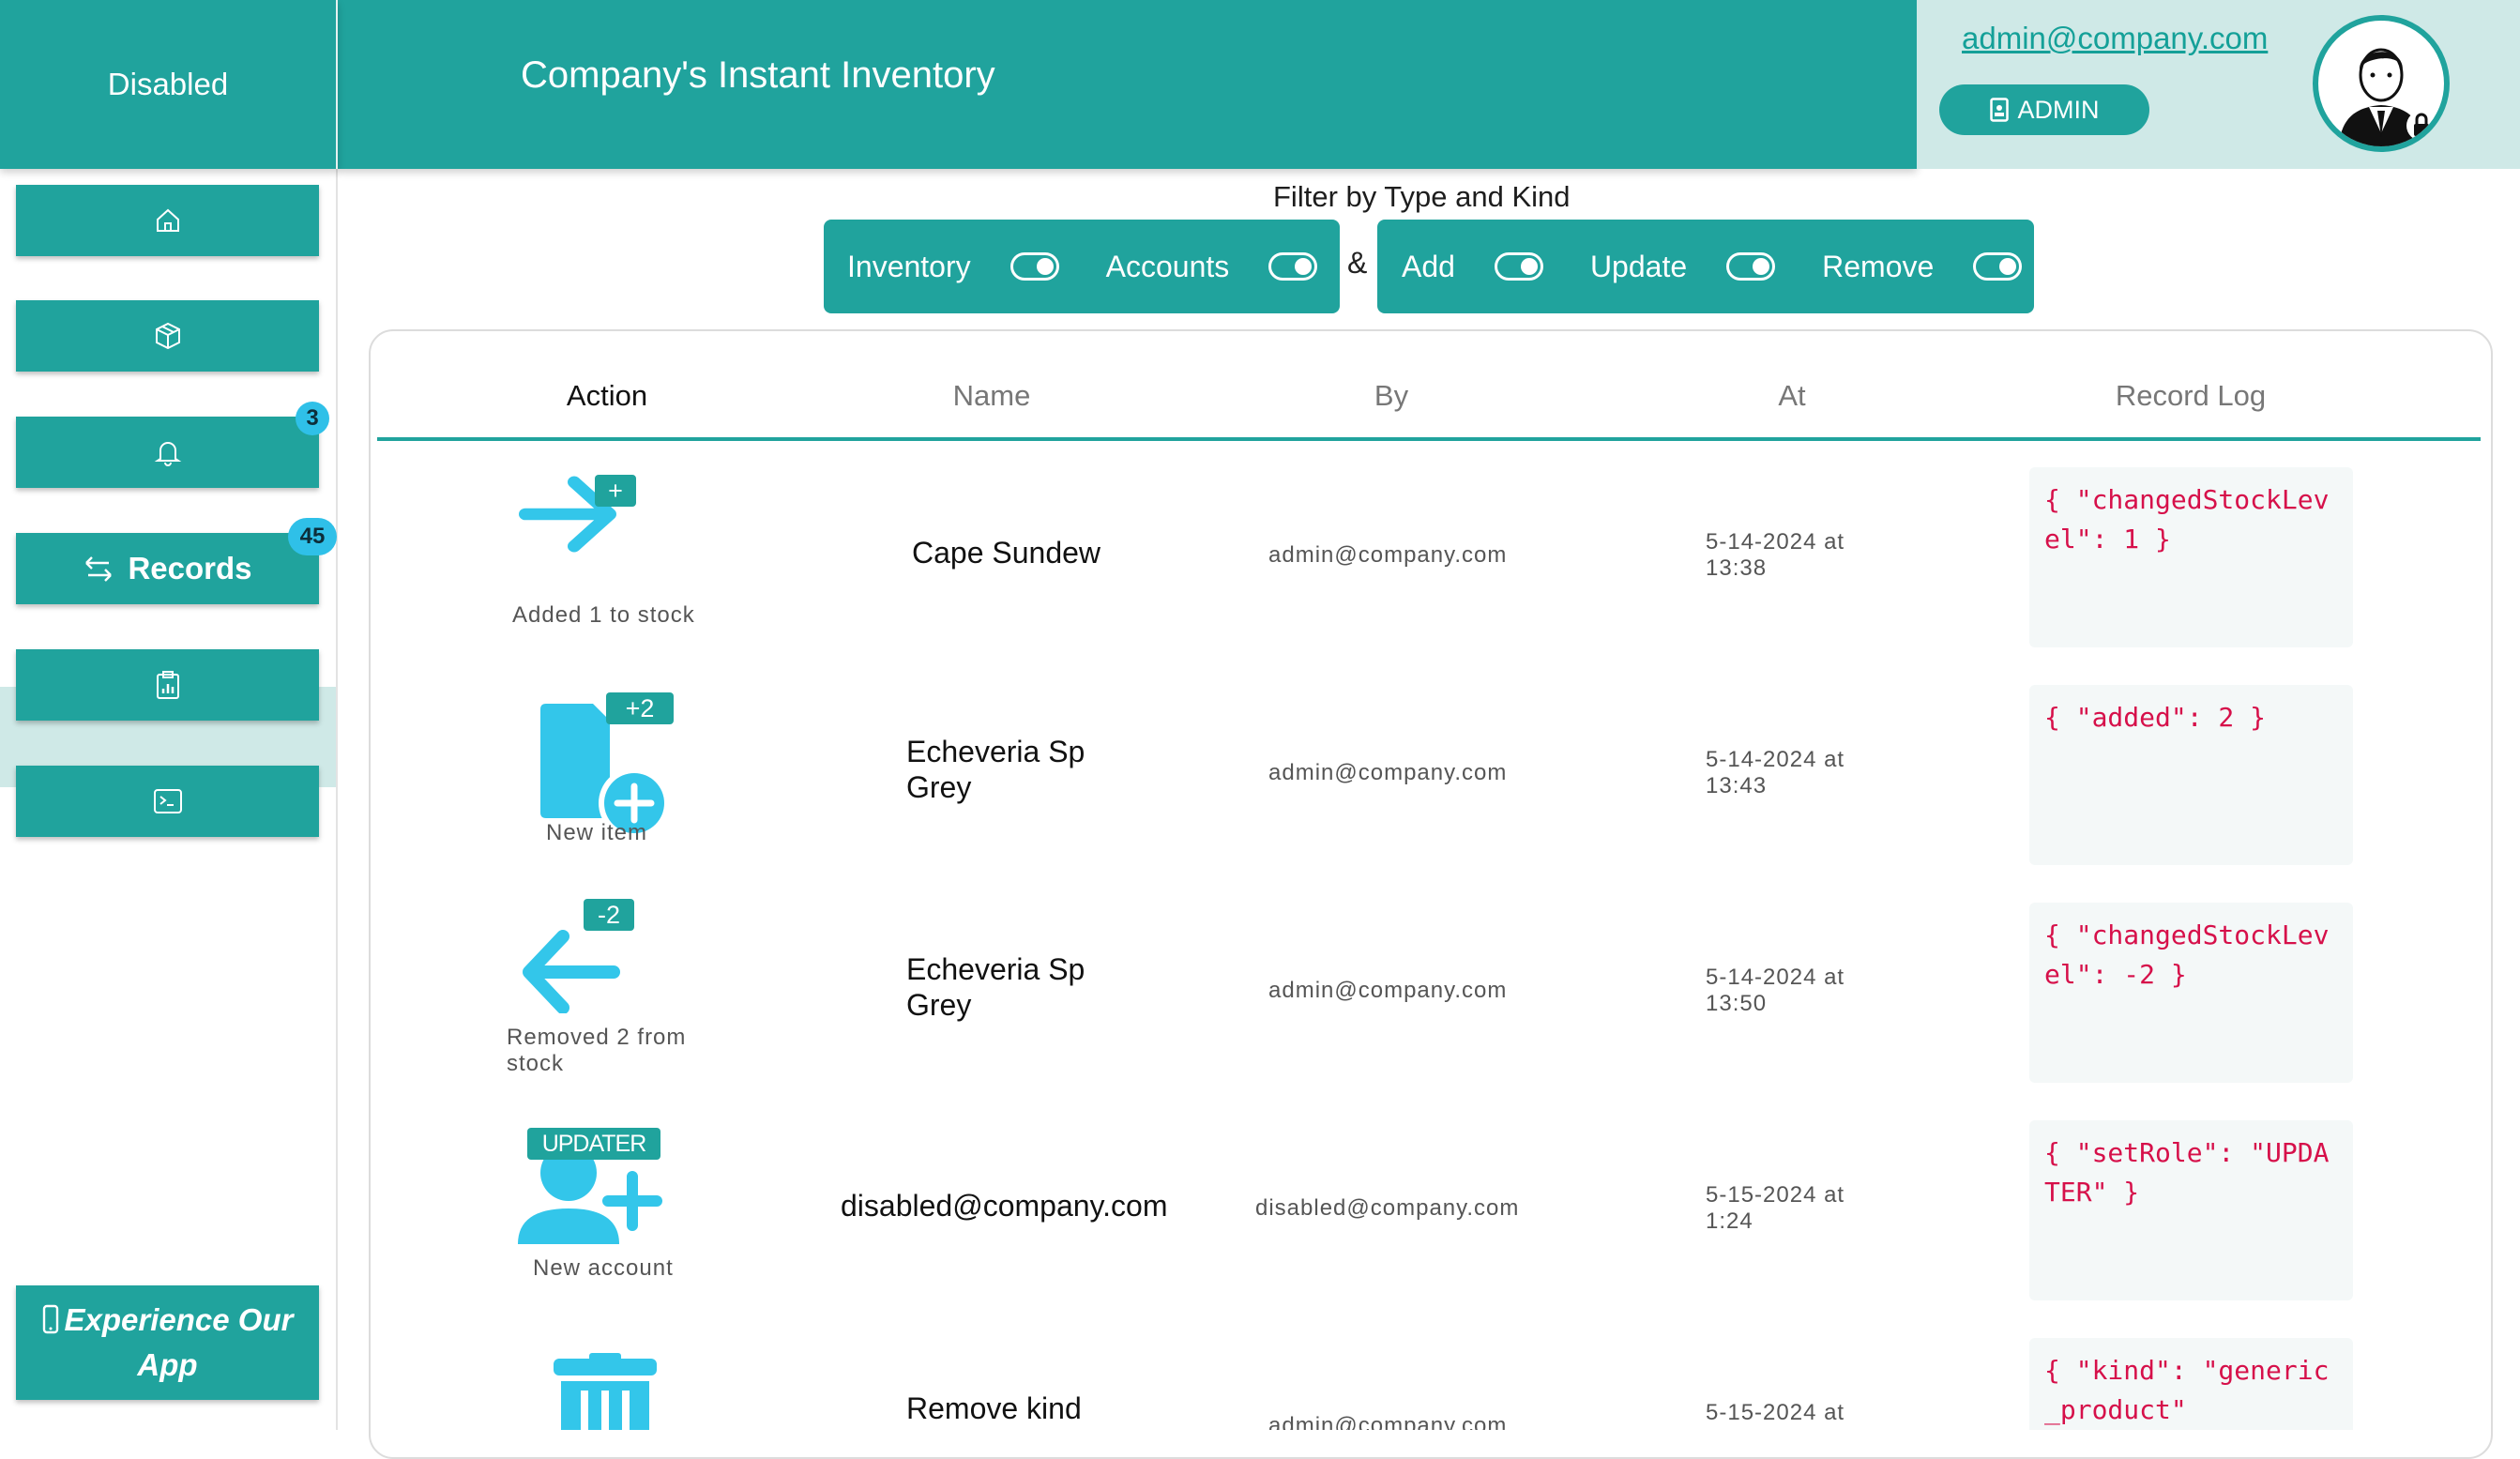 This screenshot has width=2520, height=1459. Describe the element at coordinates (1775, 1412) in the screenshot. I see `record-at: 5-15-2024 at` at that location.